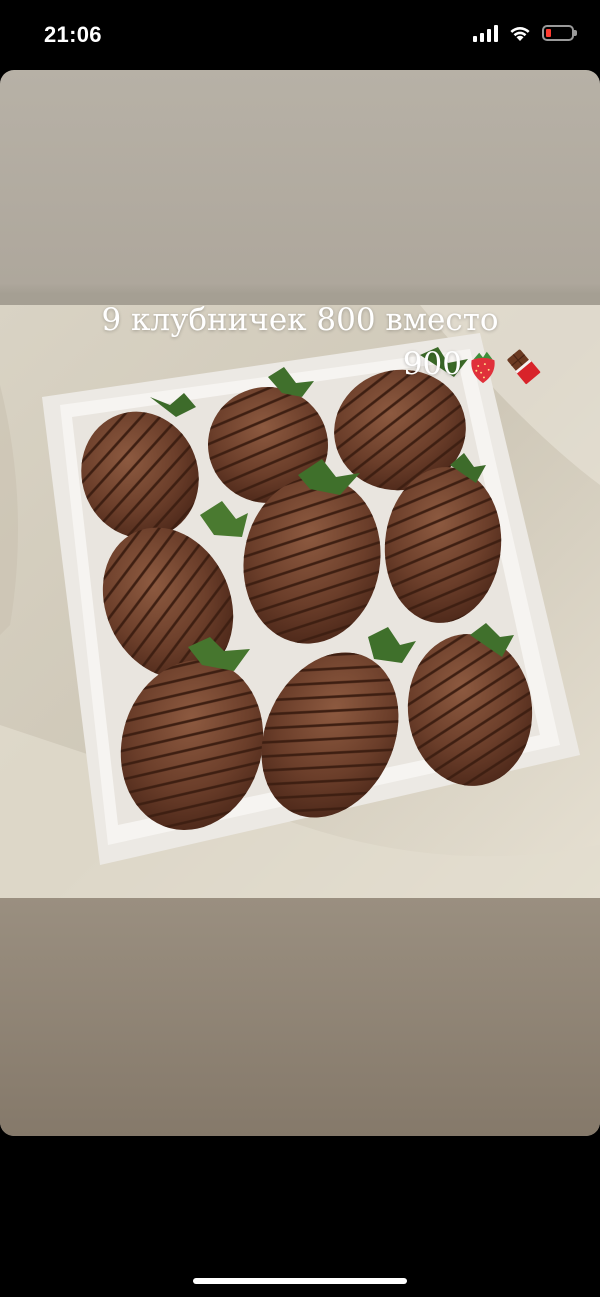 This screenshot has width=600, height=1297. Describe the element at coordinates (300, 364) in the screenshot. I see `caption-line-2-wrap: 900` at that location.